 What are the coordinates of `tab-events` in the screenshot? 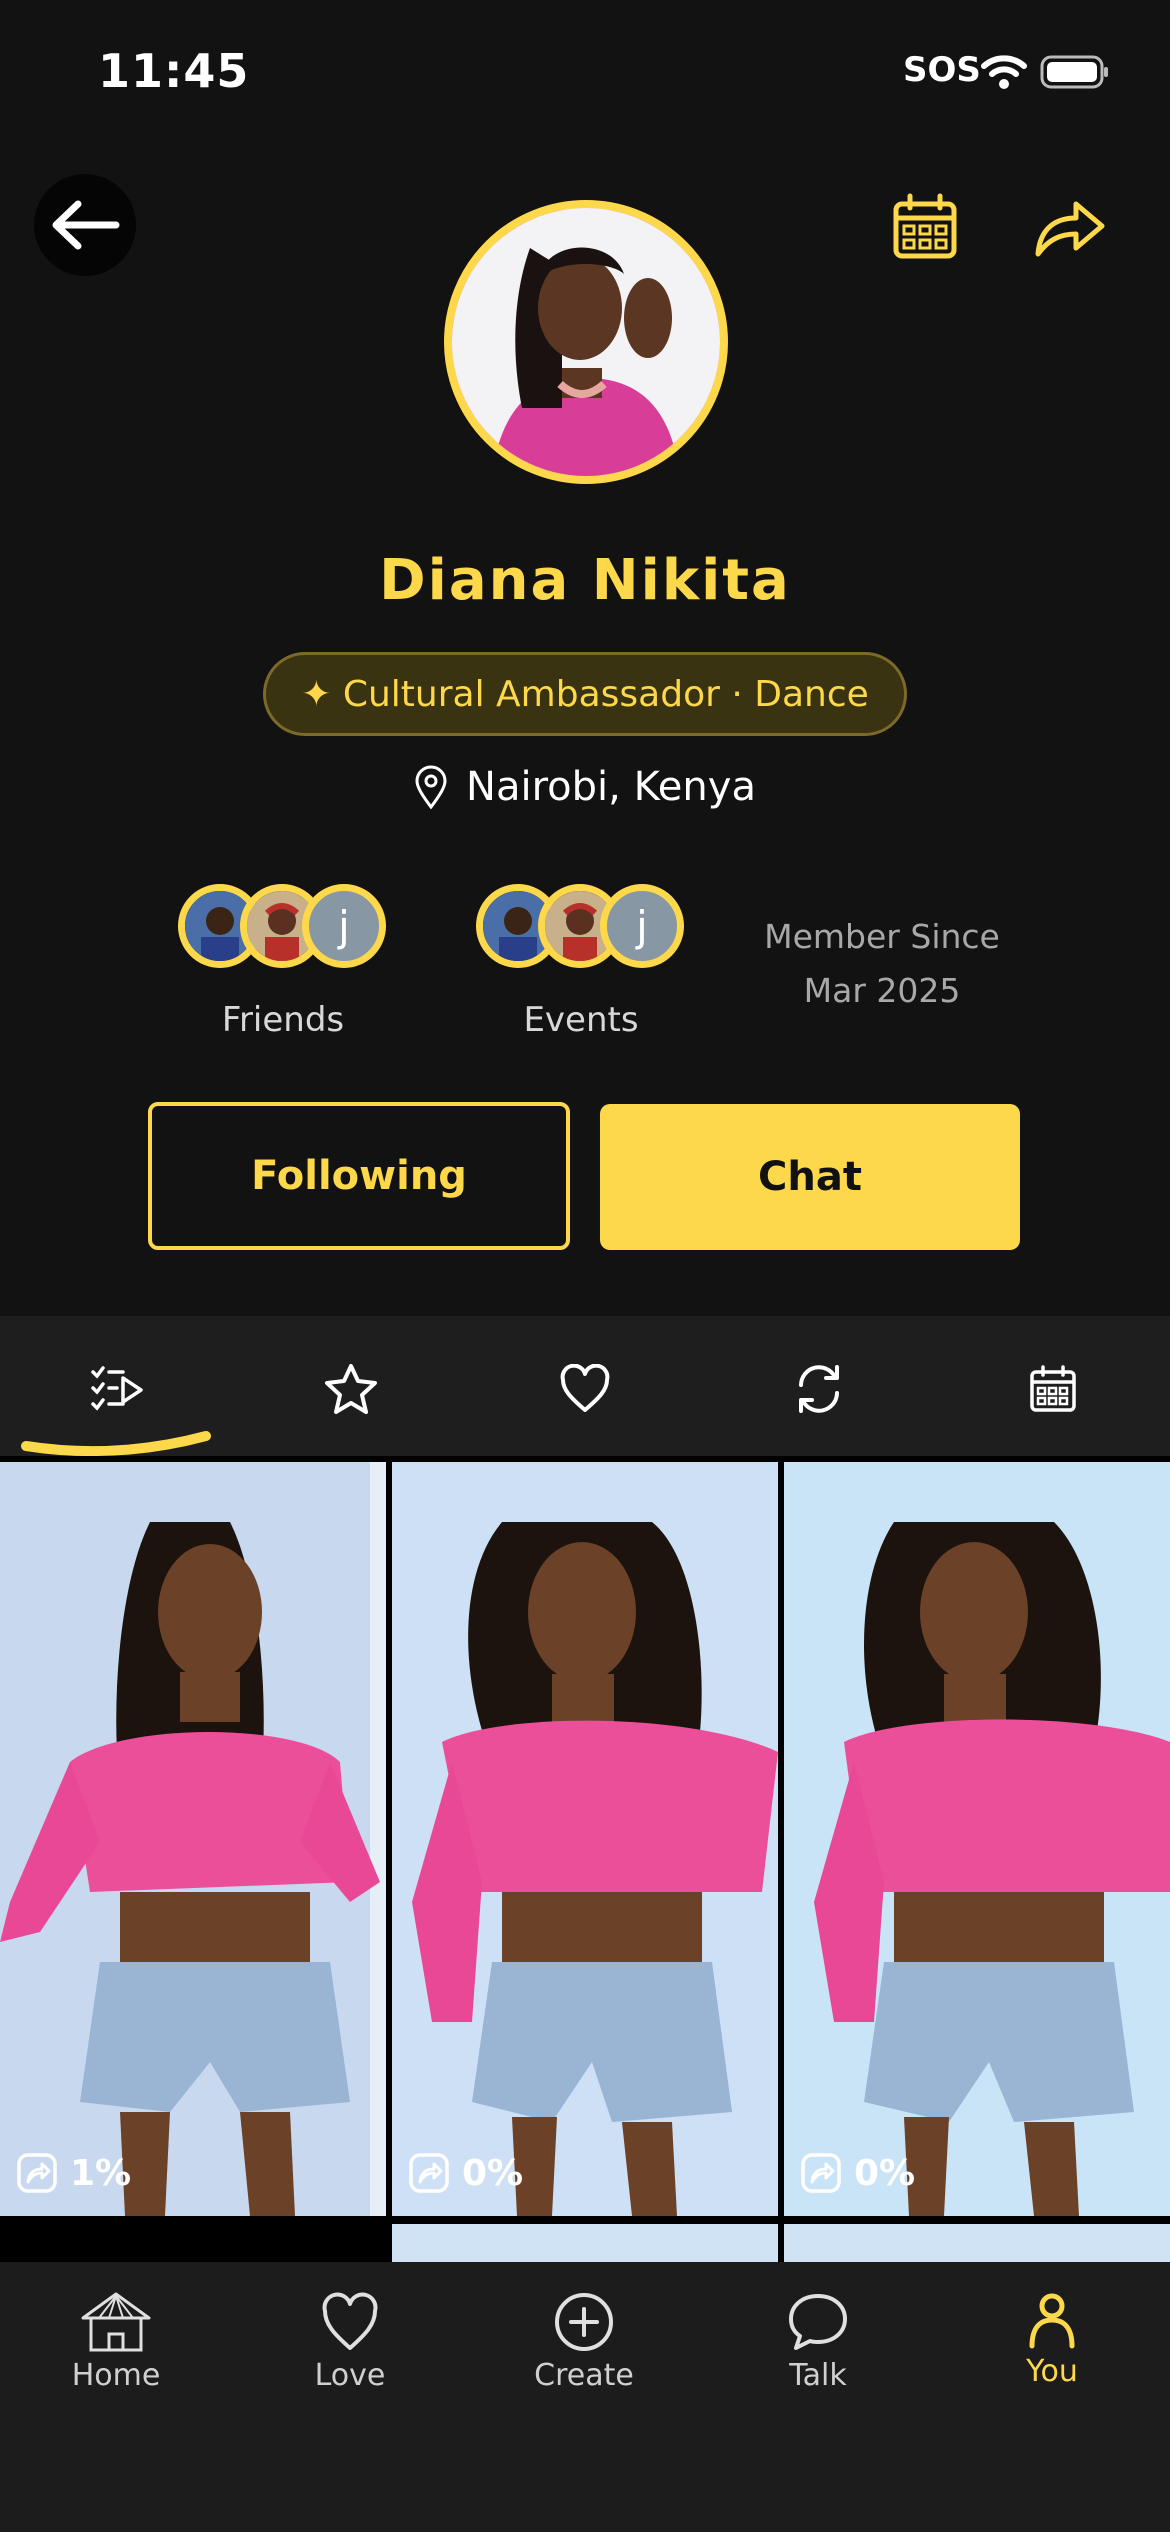 It's located at (1053, 1389).